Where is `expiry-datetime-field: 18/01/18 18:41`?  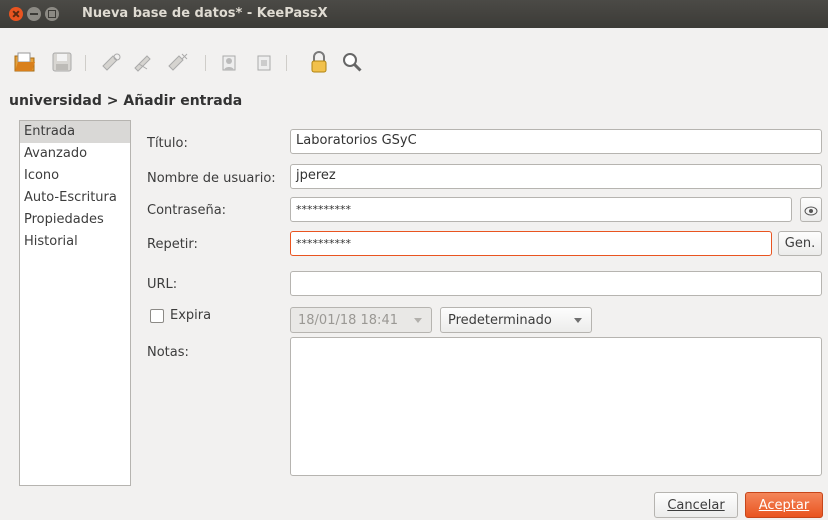
expiry-datetime-field: 18/01/18 18:41 is located at coordinates (361, 320).